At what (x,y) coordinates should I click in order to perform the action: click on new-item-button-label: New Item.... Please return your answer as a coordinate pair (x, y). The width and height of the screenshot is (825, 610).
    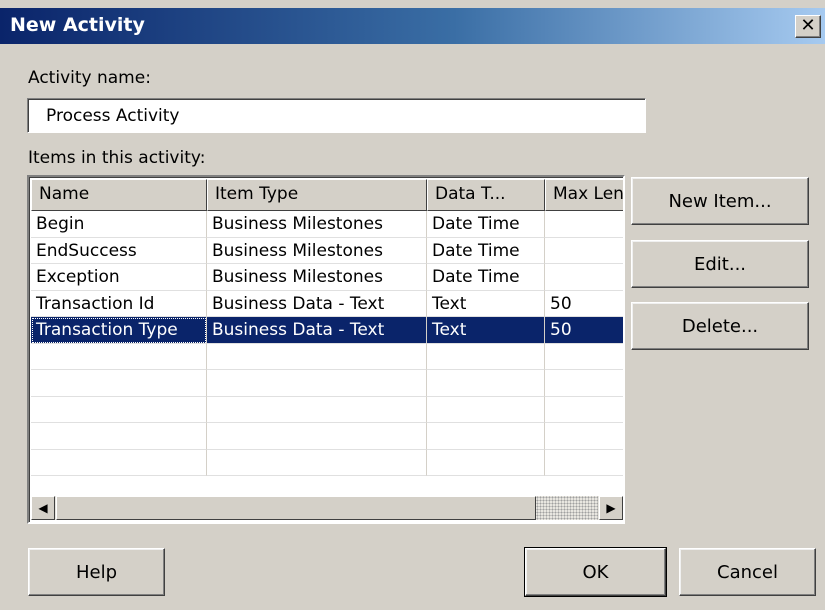
    Looking at the image, I should click on (720, 201).